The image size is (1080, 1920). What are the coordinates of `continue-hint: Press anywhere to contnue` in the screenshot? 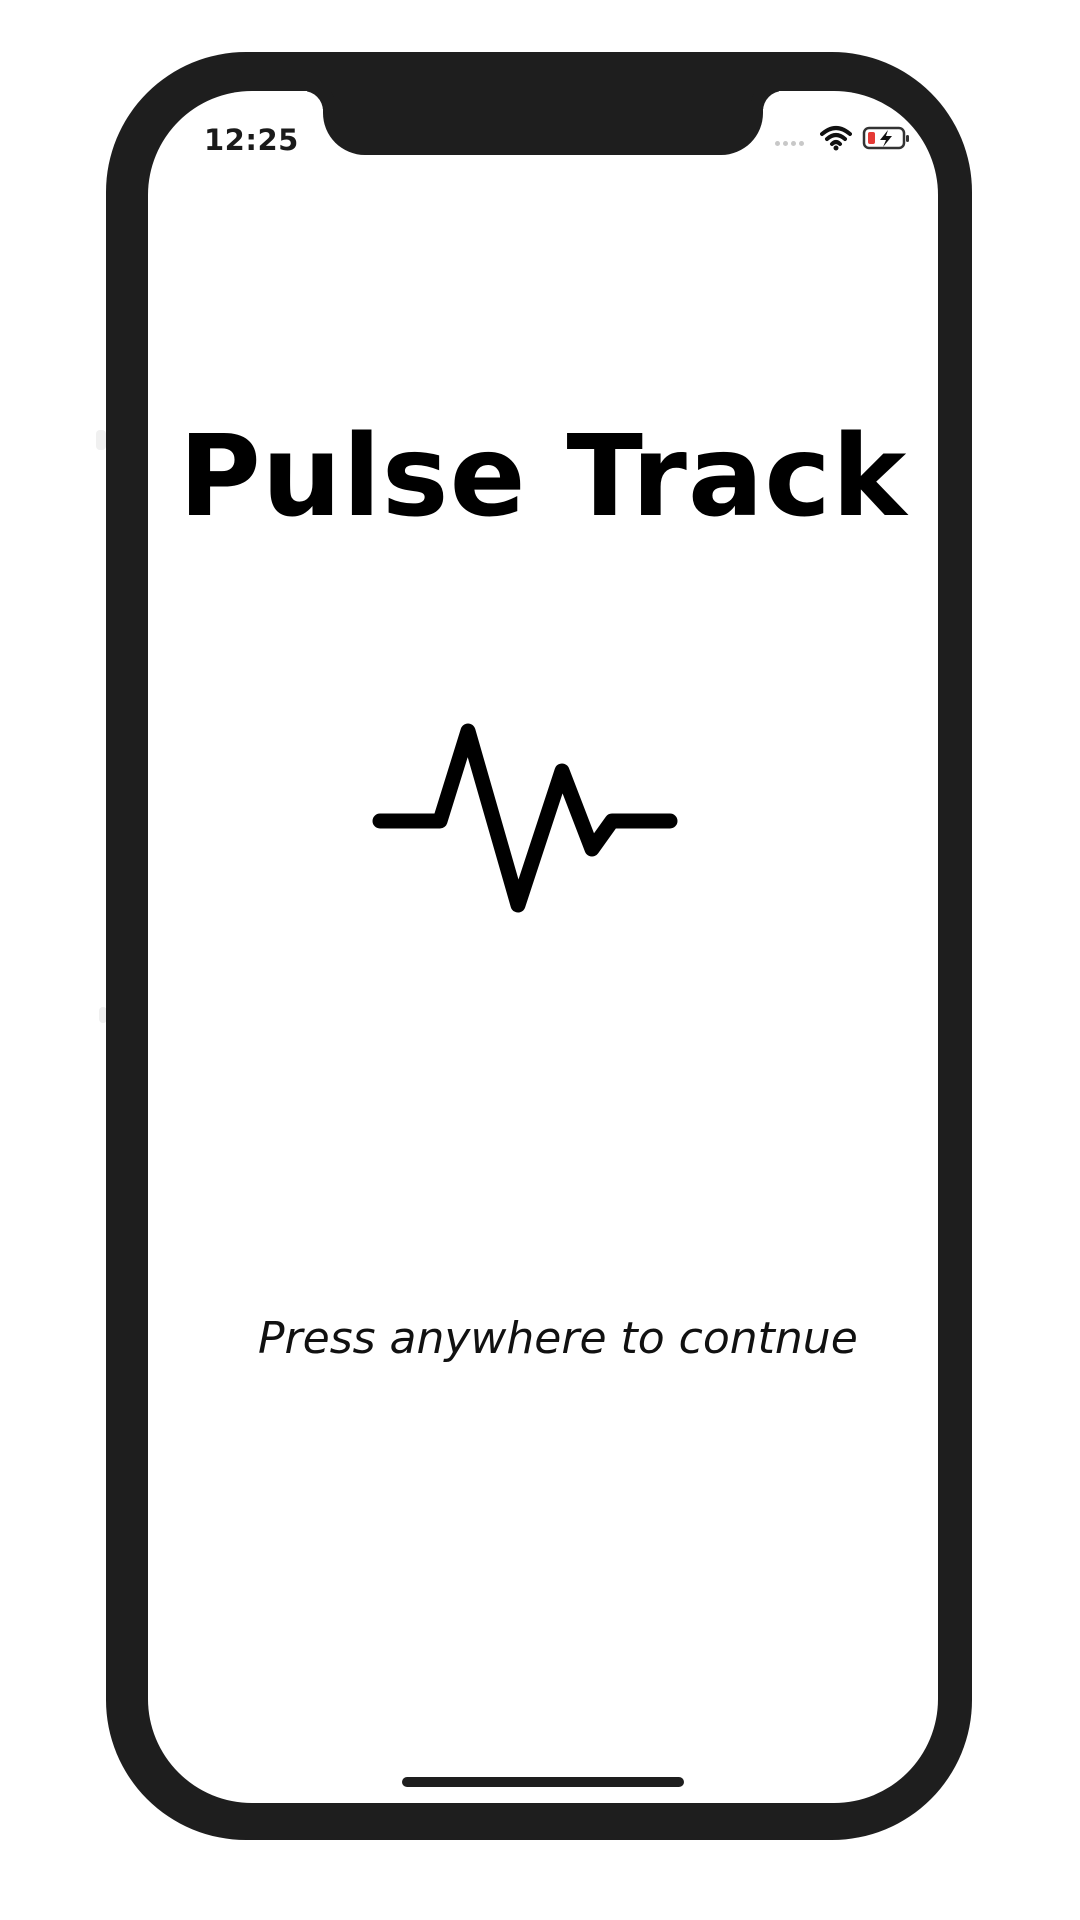 It's located at (558, 1338).